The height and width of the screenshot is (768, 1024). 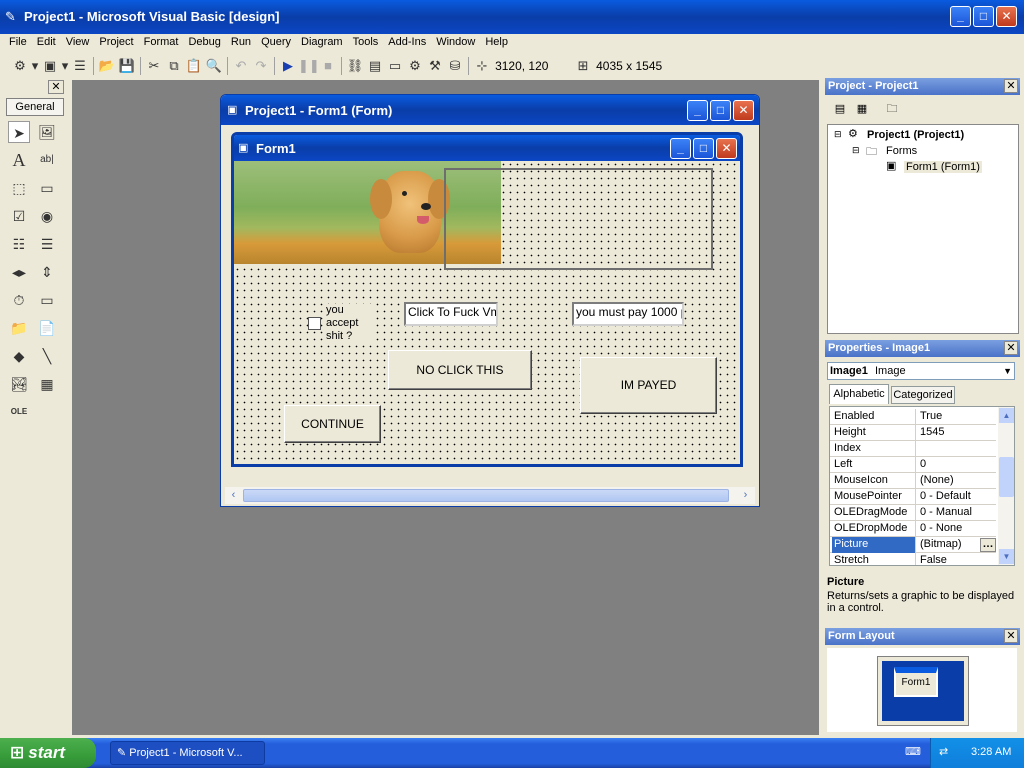 I want to click on end-icon: ■, so click(x=328, y=66).